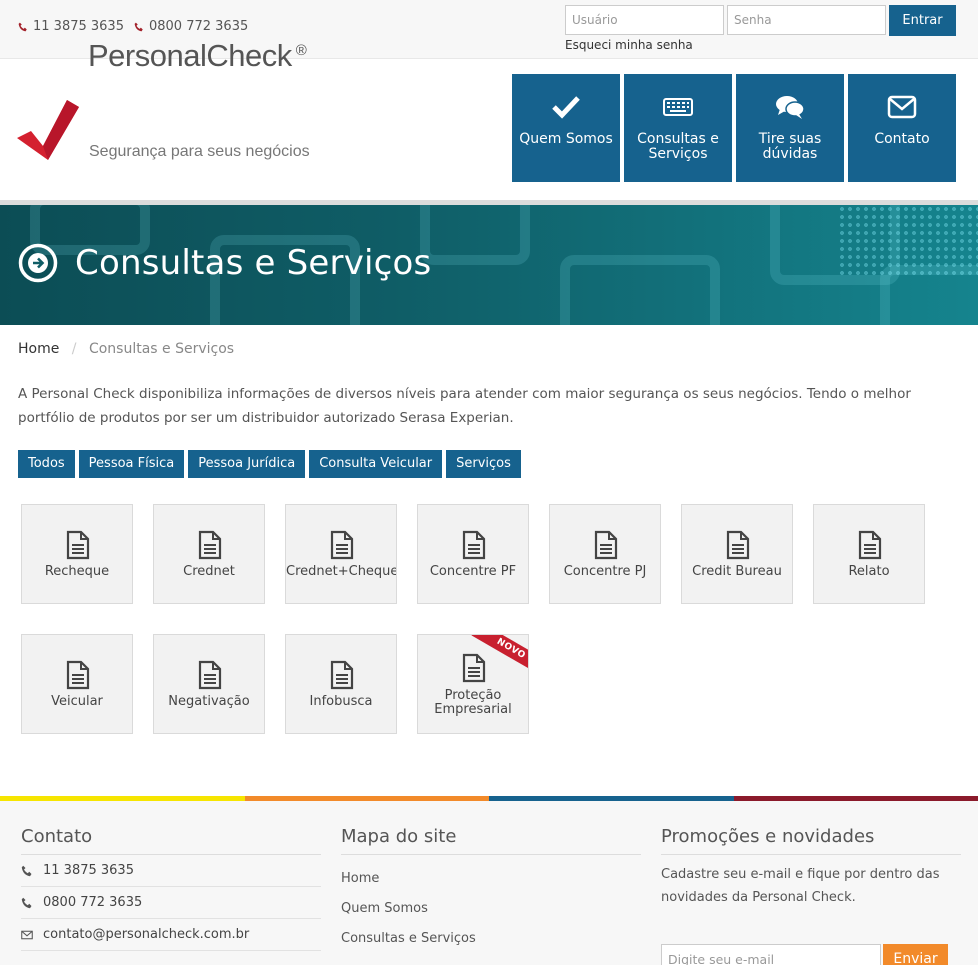 The image size is (978, 965). What do you see at coordinates (131, 464) in the screenshot?
I see `filter-pessoa-fisica: Pessoa Física` at bounding box center [131, 464].